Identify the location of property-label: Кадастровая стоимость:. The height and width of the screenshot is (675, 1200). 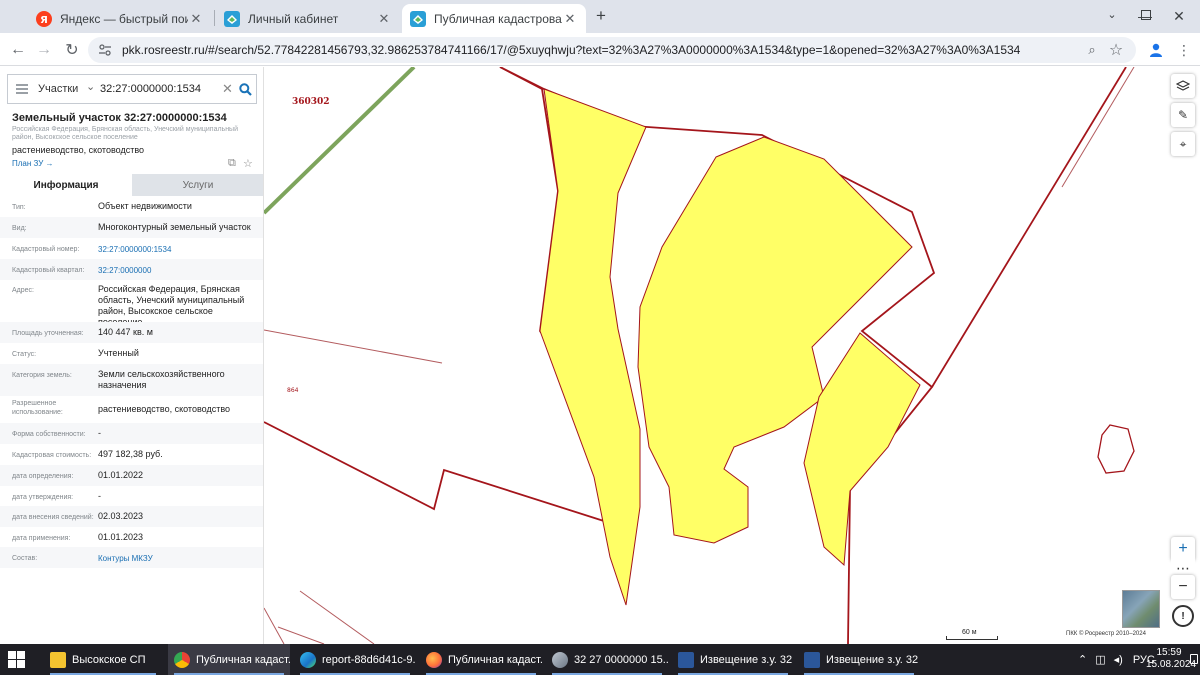
(52, 455).